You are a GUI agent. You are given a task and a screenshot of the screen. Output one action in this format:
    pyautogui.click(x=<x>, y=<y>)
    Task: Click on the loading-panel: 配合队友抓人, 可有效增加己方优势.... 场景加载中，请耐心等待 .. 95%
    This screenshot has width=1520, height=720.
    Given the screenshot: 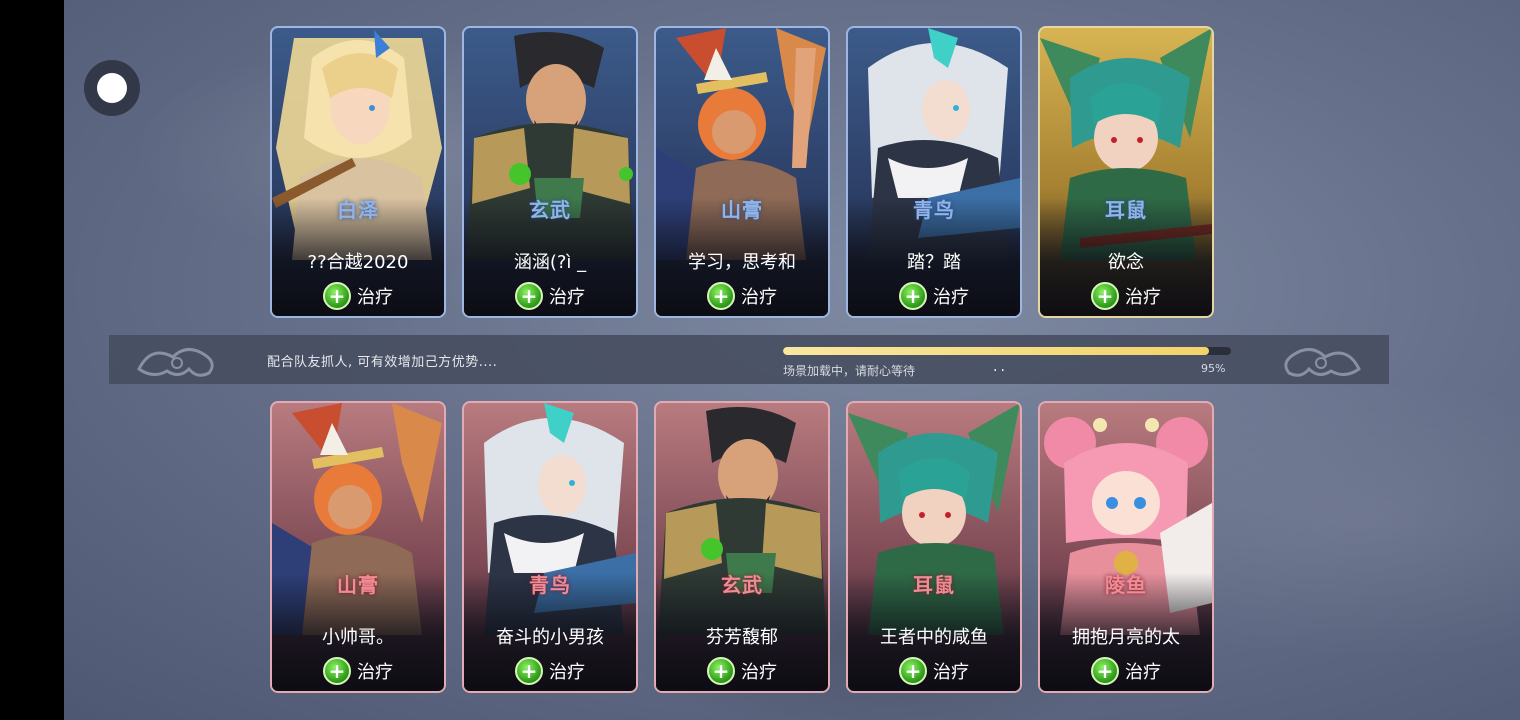 What is the action you would take?
    pyautogui.click(x=749, y=359)
    